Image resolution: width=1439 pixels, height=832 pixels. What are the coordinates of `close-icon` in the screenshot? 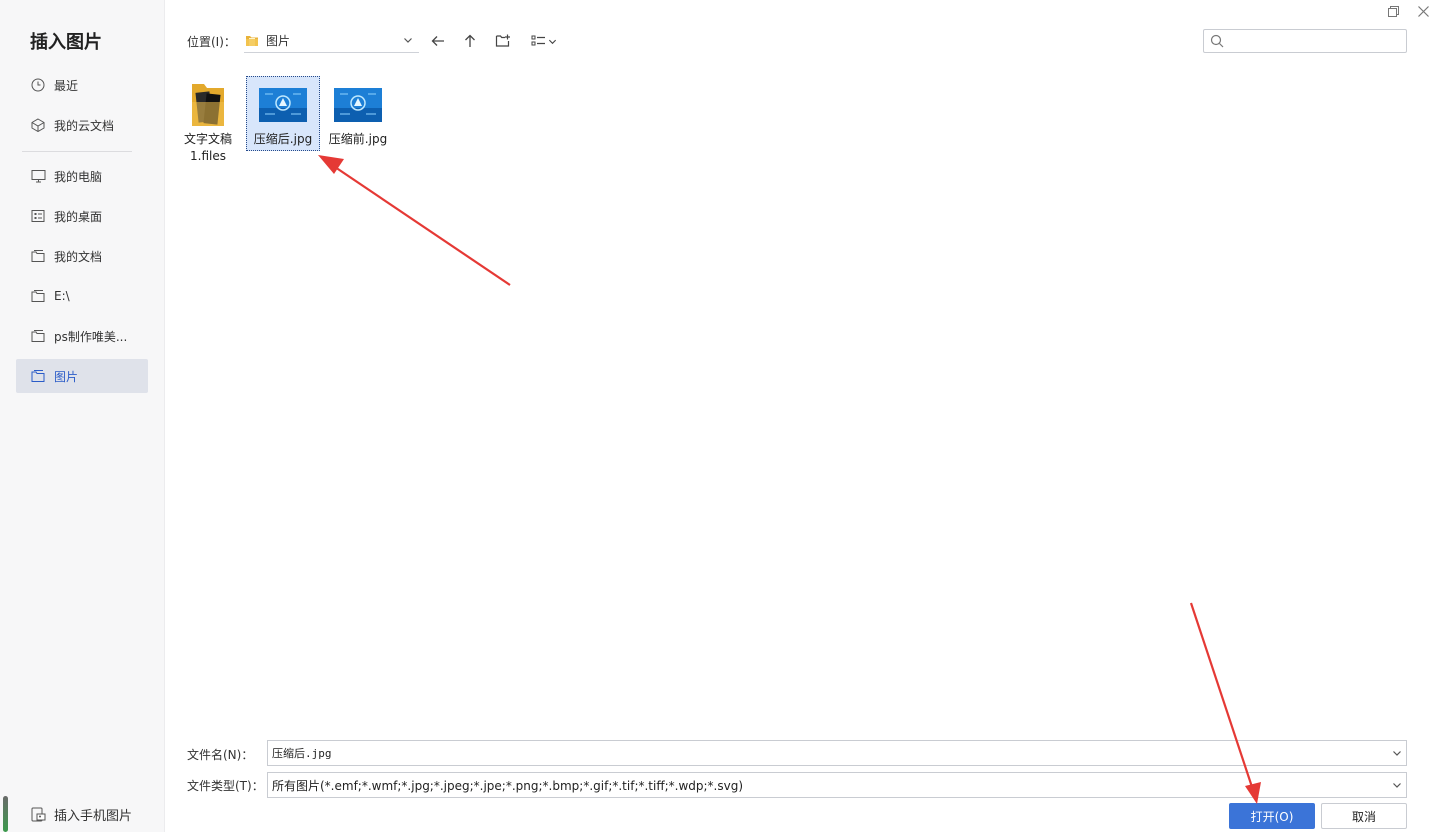 It's located at (1423, 11).